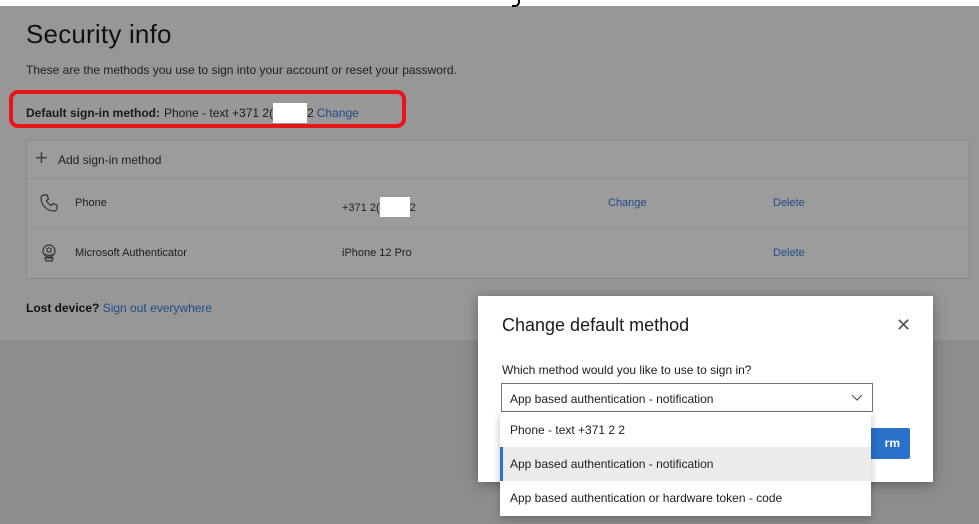 This screenshot has width=979, height=524. What do you see at coordinates (310, 113) in the screenshot?
I see `default-method-value-suffix: 2` at bounding box center [310, 113].